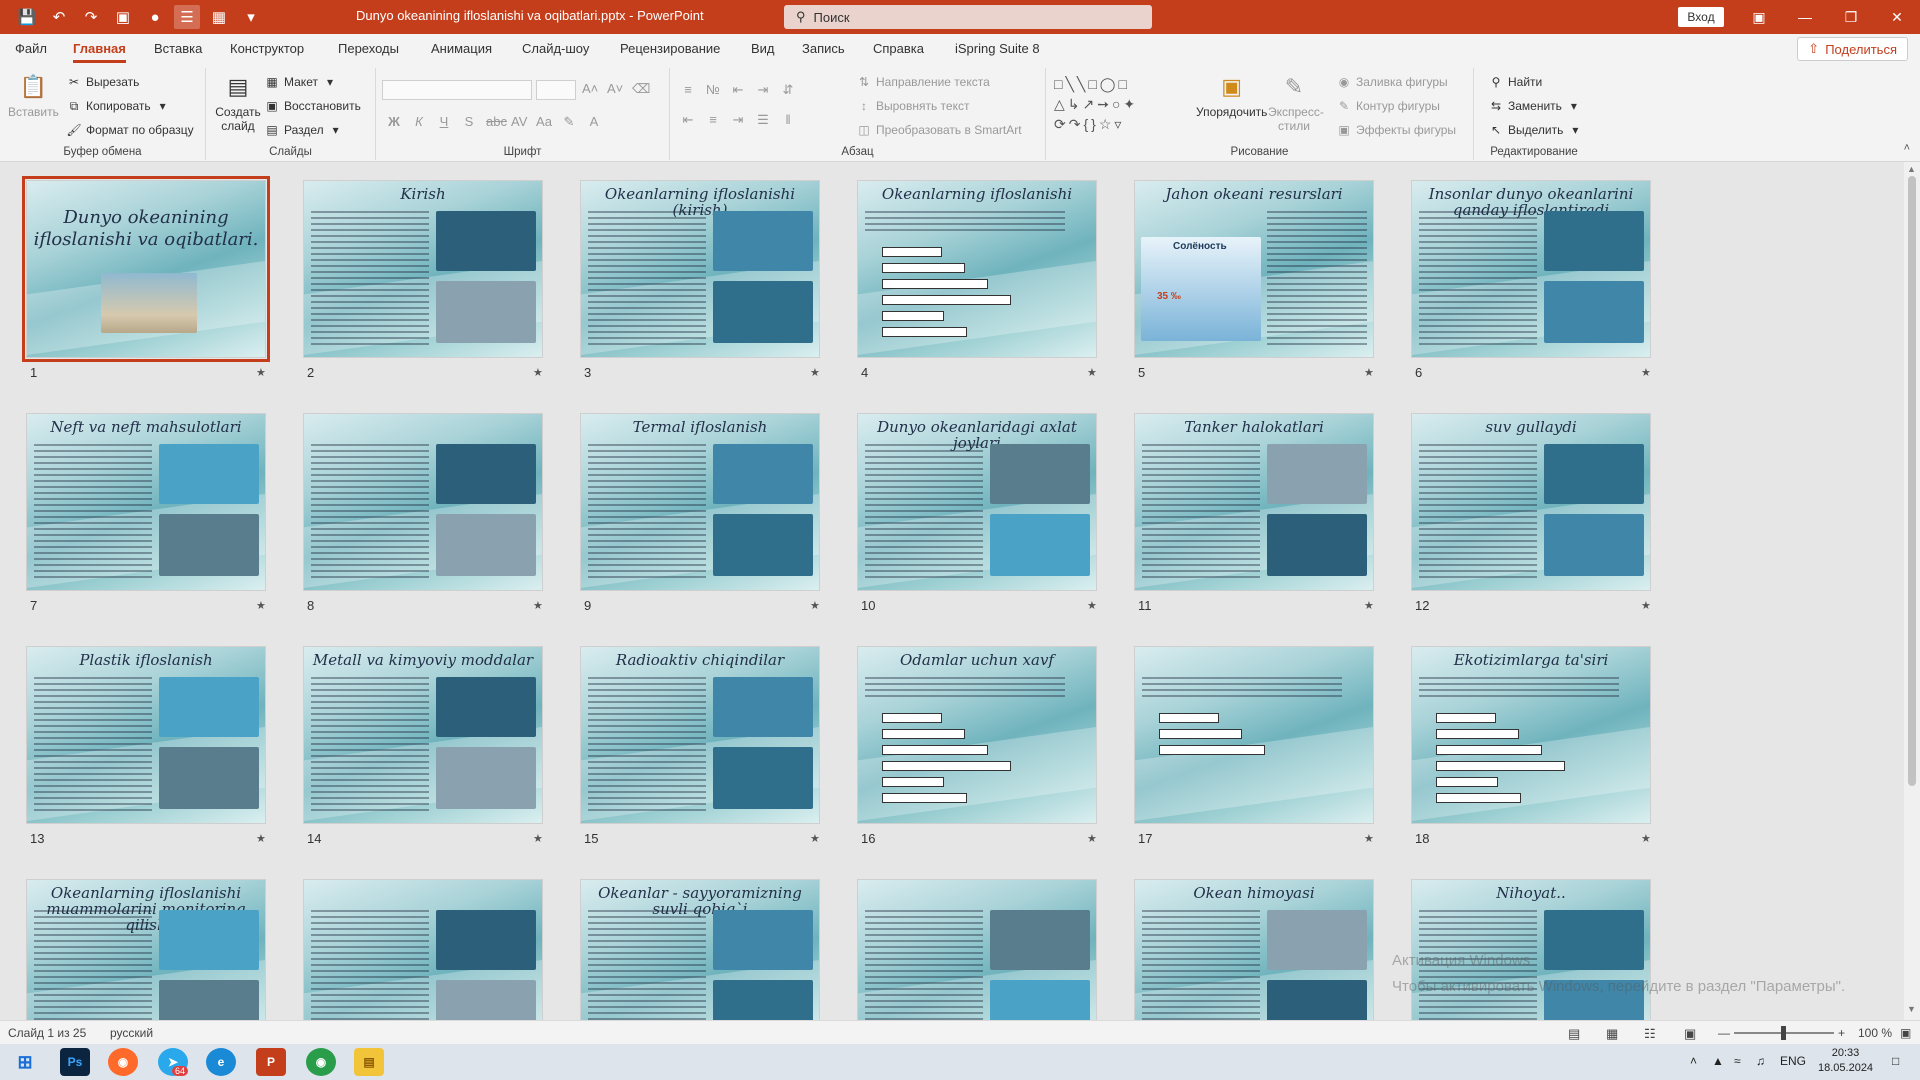 The width and height of the screenshot is (1920, 1080). Describe the element at coordinates (131, 1033) in the screenshot. I see `language-status: русский` at that location.